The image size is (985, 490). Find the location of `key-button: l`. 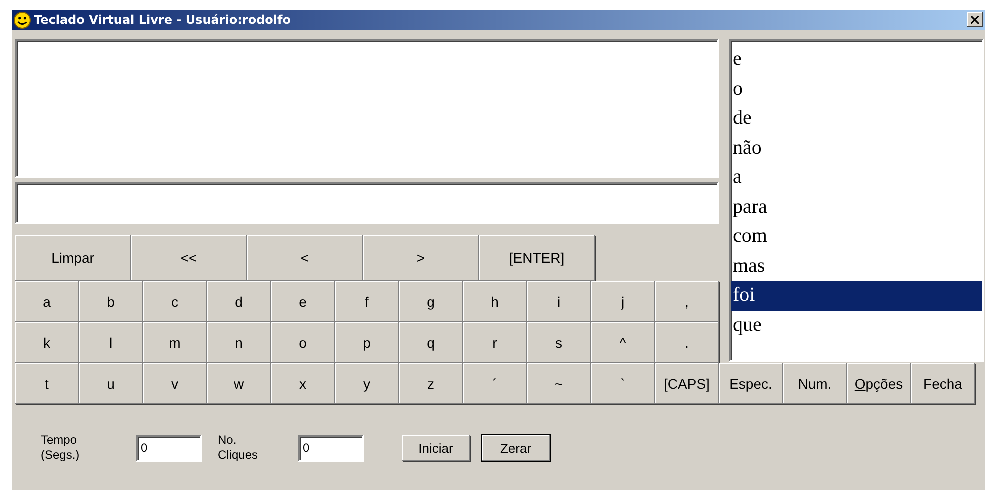

key-button: l is located at coordinates (111, 342).